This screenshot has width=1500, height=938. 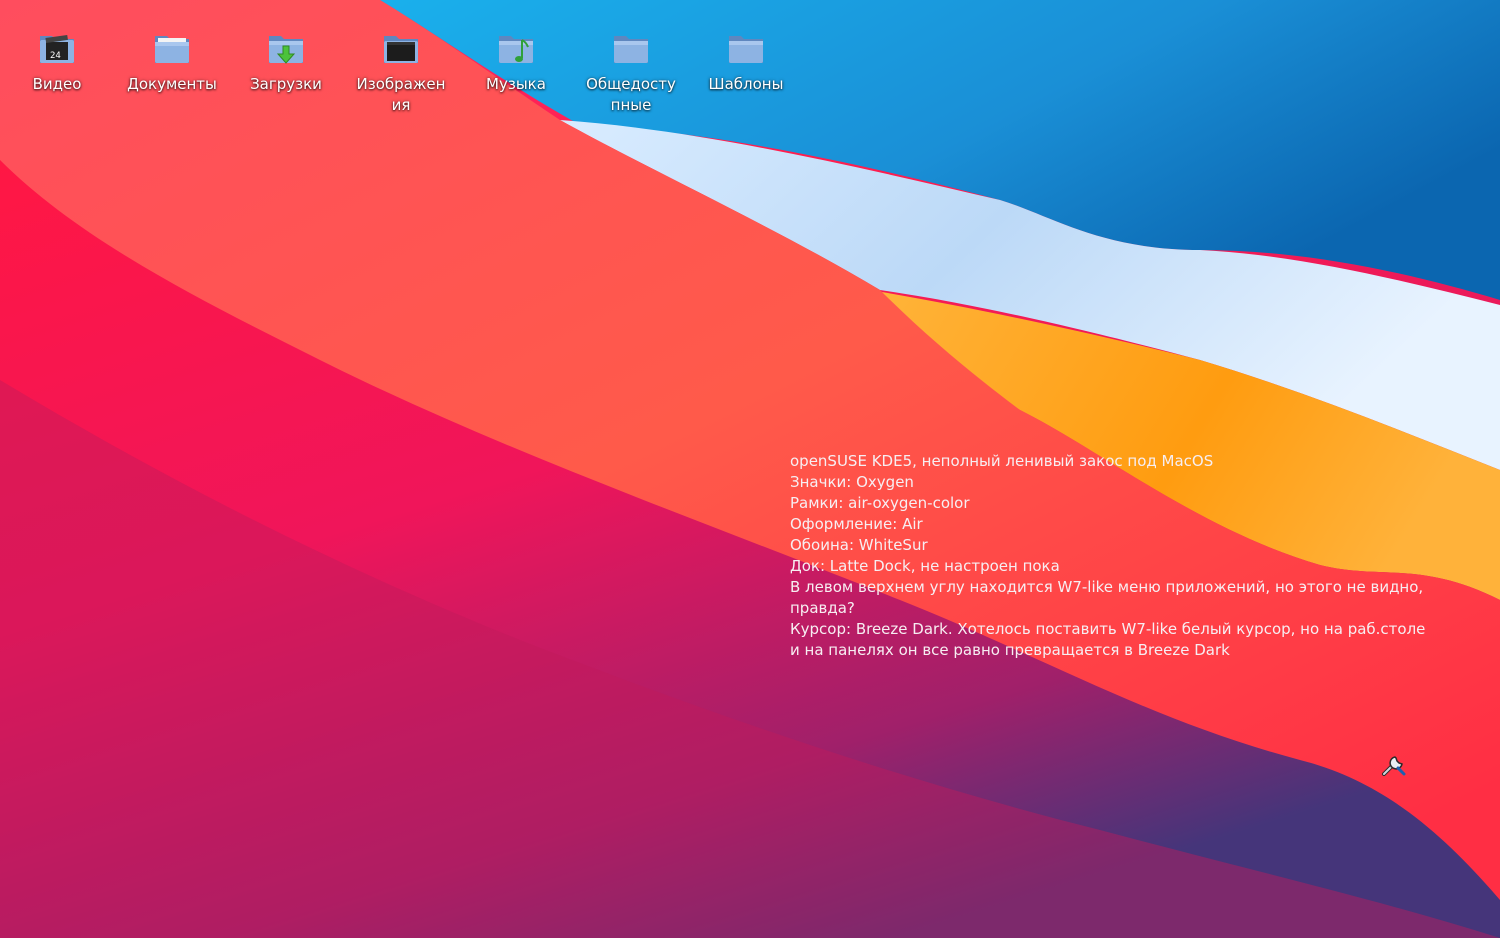 What do you see at coordinates (286, 48) in the screenshot?
I see `downloads-folder-icon` at bounding box center [286, 48].